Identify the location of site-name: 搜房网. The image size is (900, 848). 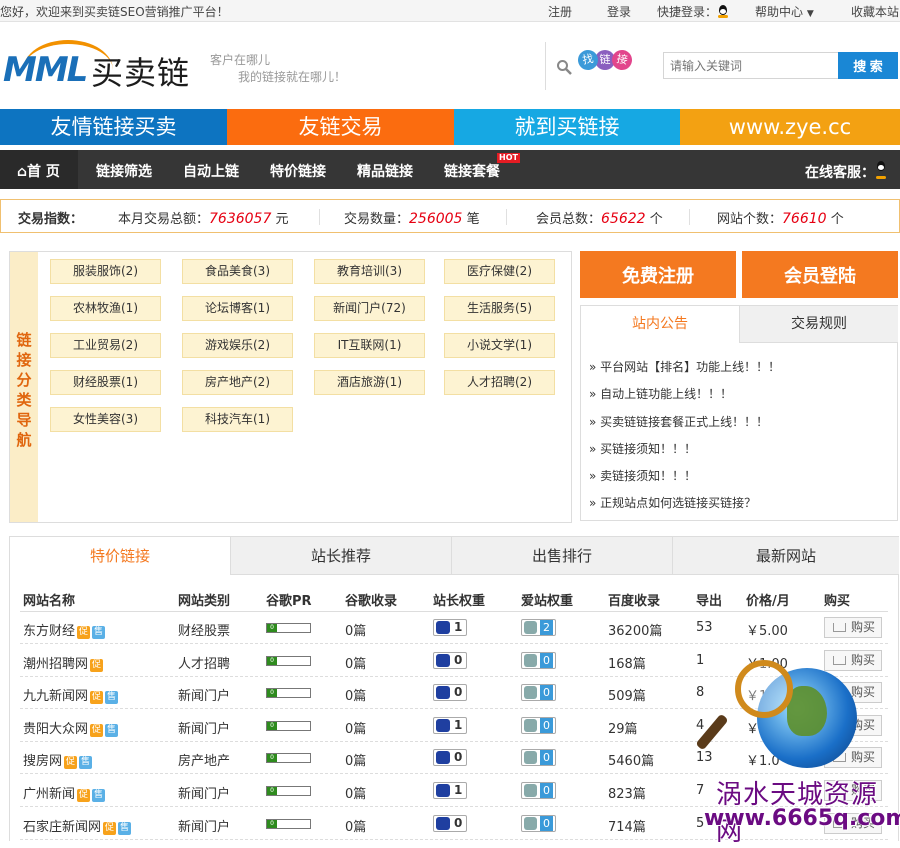
(42, 761).